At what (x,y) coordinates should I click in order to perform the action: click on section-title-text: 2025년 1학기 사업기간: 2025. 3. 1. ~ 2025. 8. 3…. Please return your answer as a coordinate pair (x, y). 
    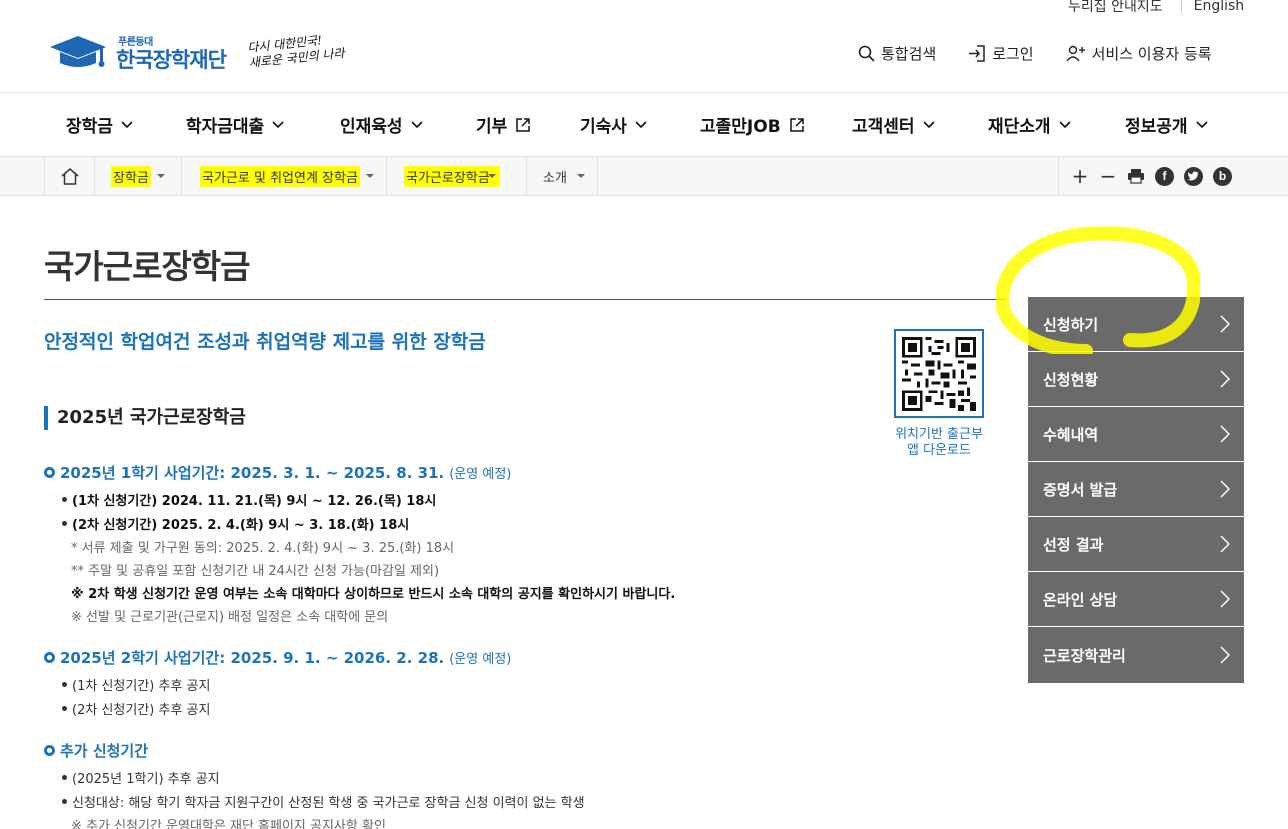
    Looking at the image, I should click on (252, 473).